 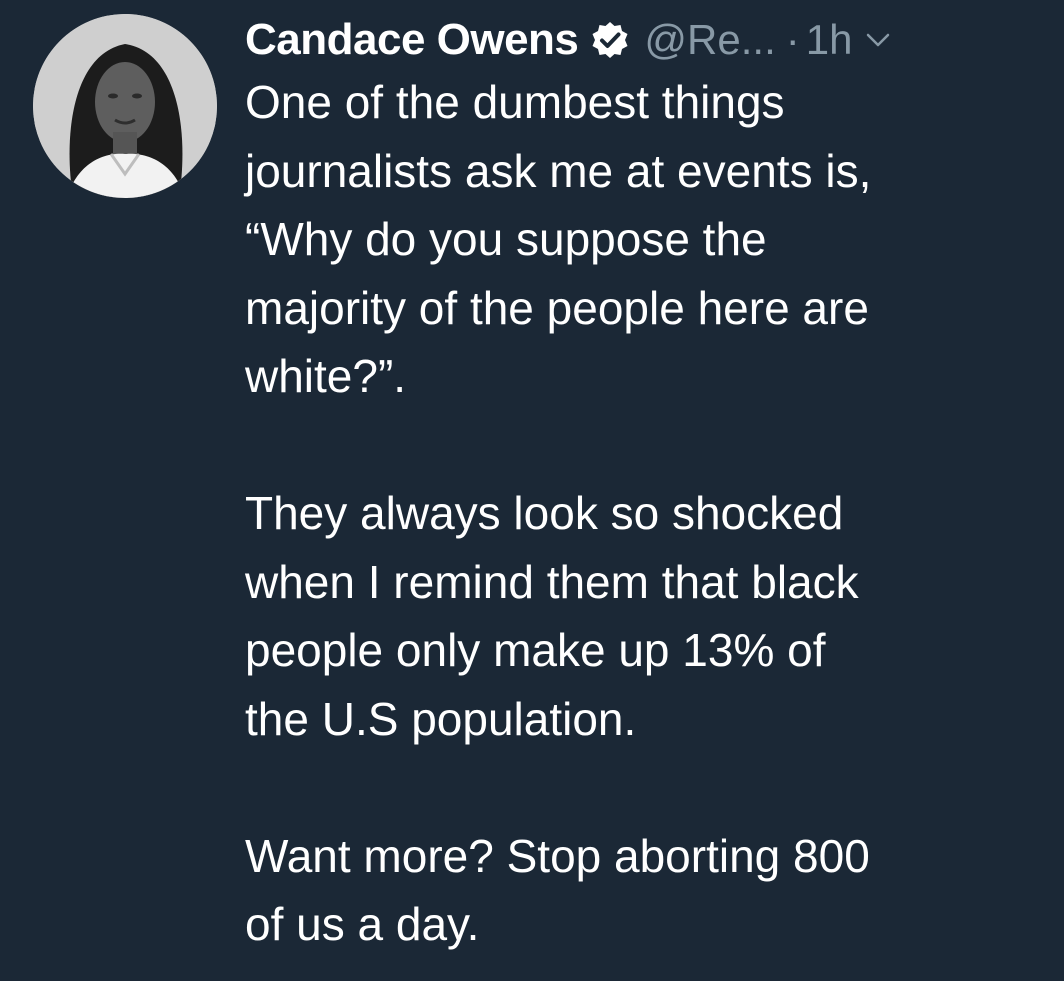 I want to click on text-line: They always look so shocked, so click(x=544, y=513).